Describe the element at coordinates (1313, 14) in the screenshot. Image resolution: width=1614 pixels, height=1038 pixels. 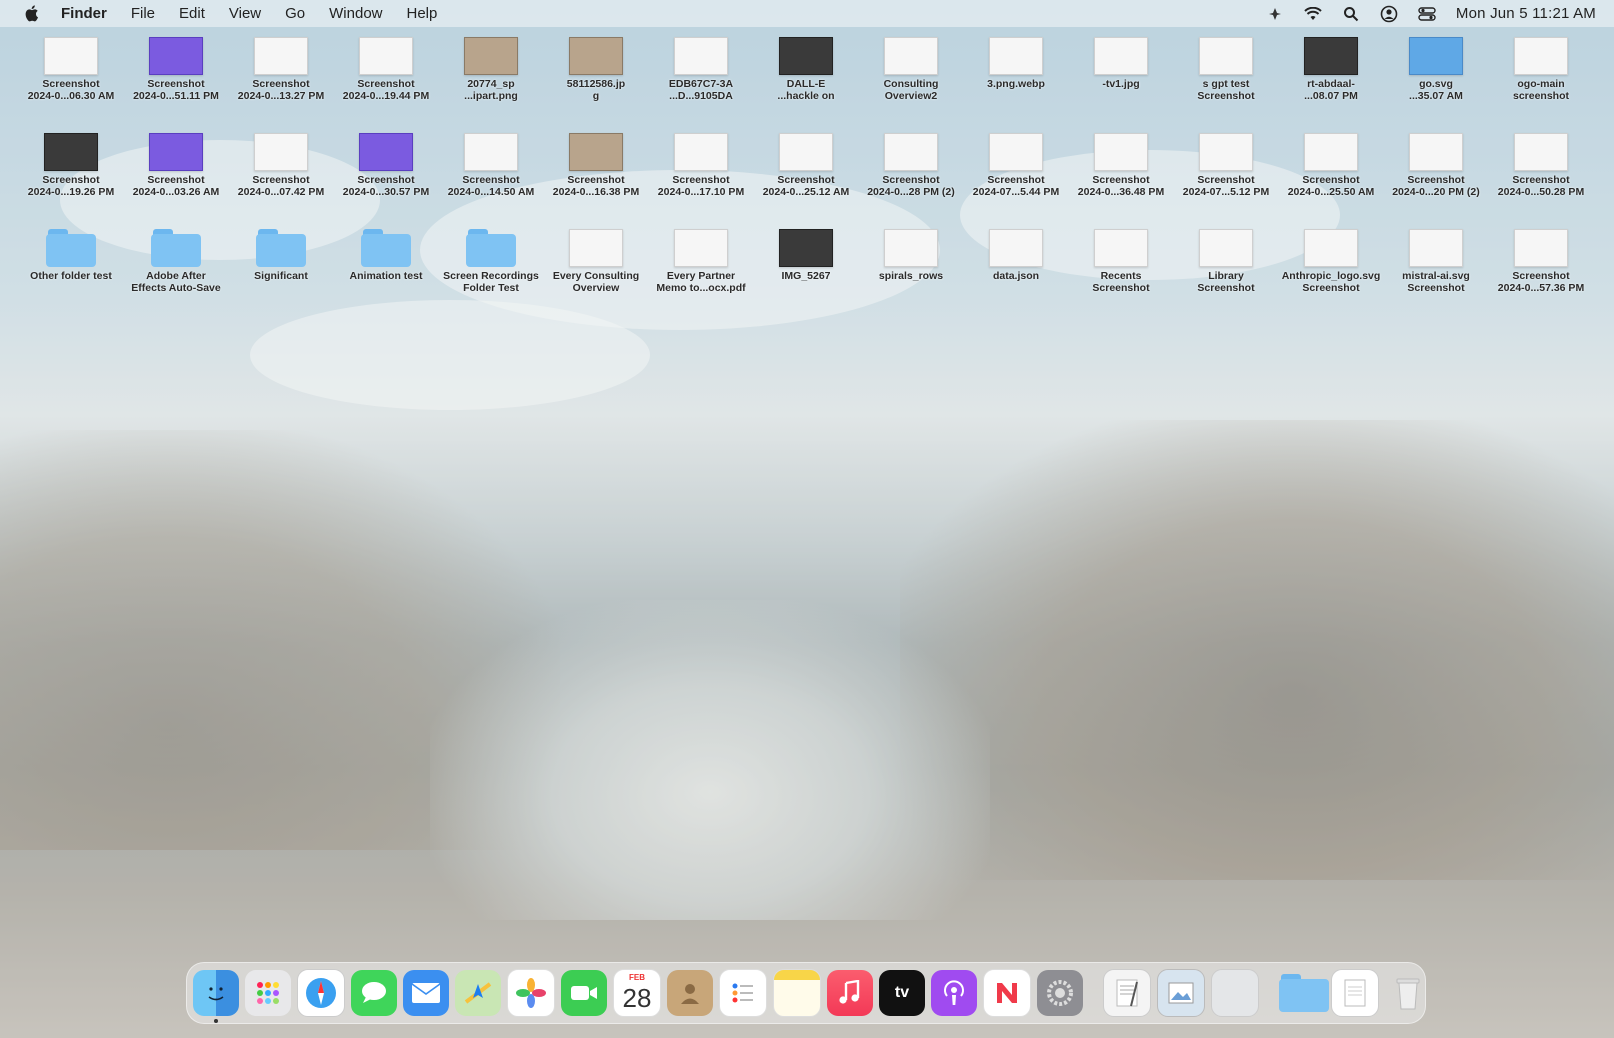
I see `wifi-icon` at that location.